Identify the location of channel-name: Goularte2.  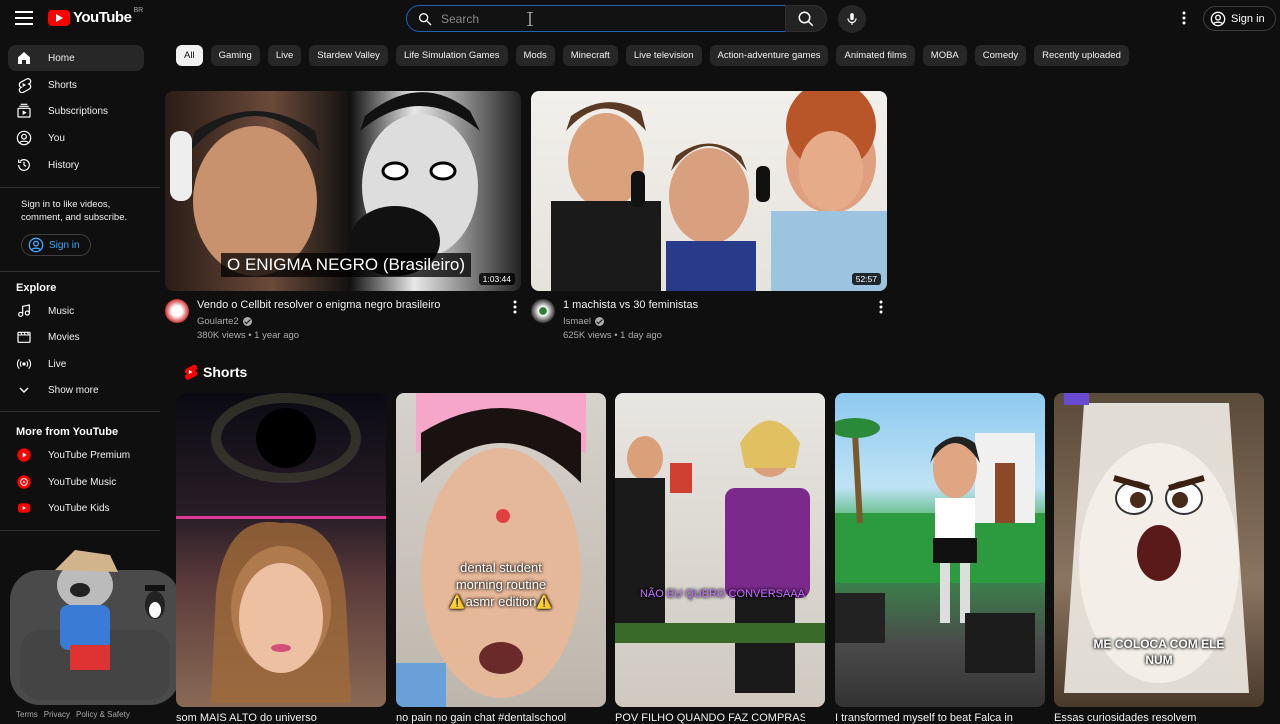
(224, 321).